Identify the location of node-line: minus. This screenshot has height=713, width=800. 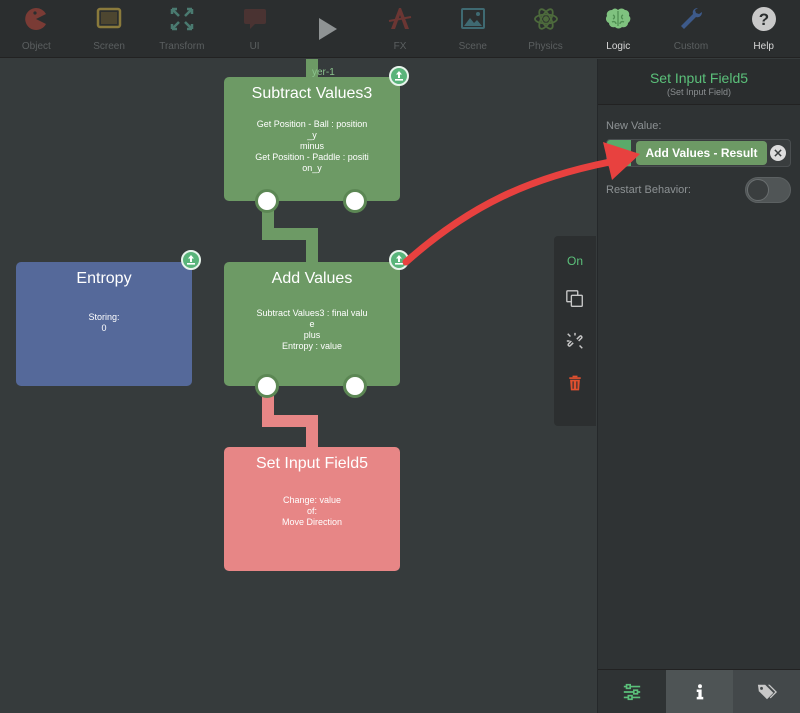
(311, 146).